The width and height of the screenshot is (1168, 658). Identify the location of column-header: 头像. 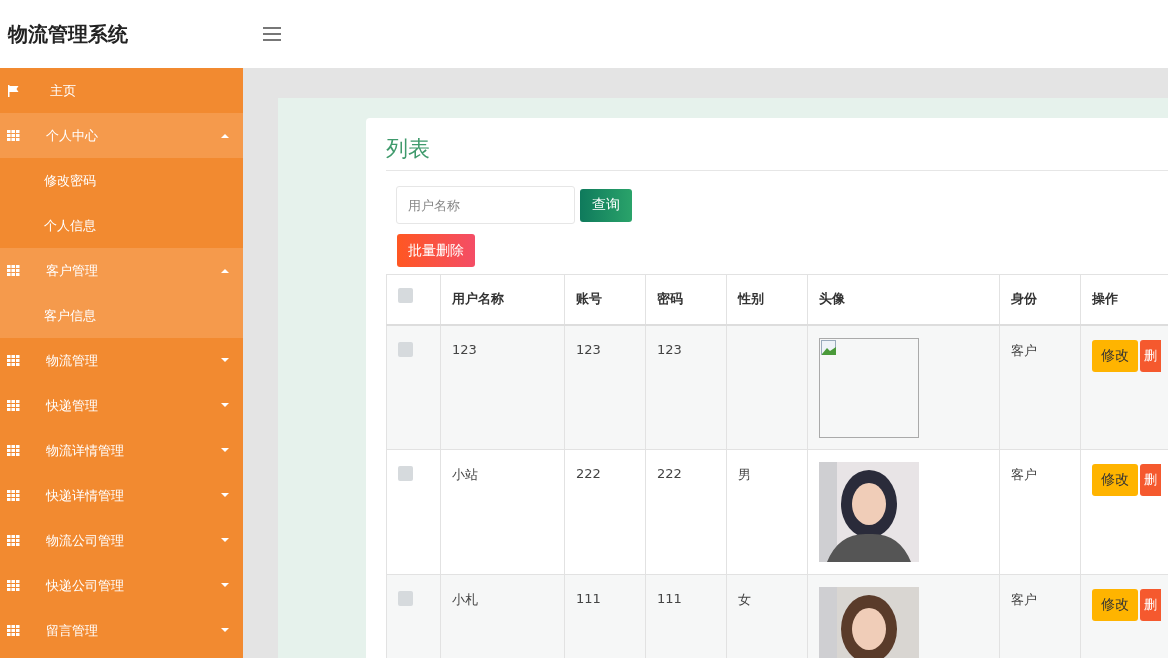
(903, 299).